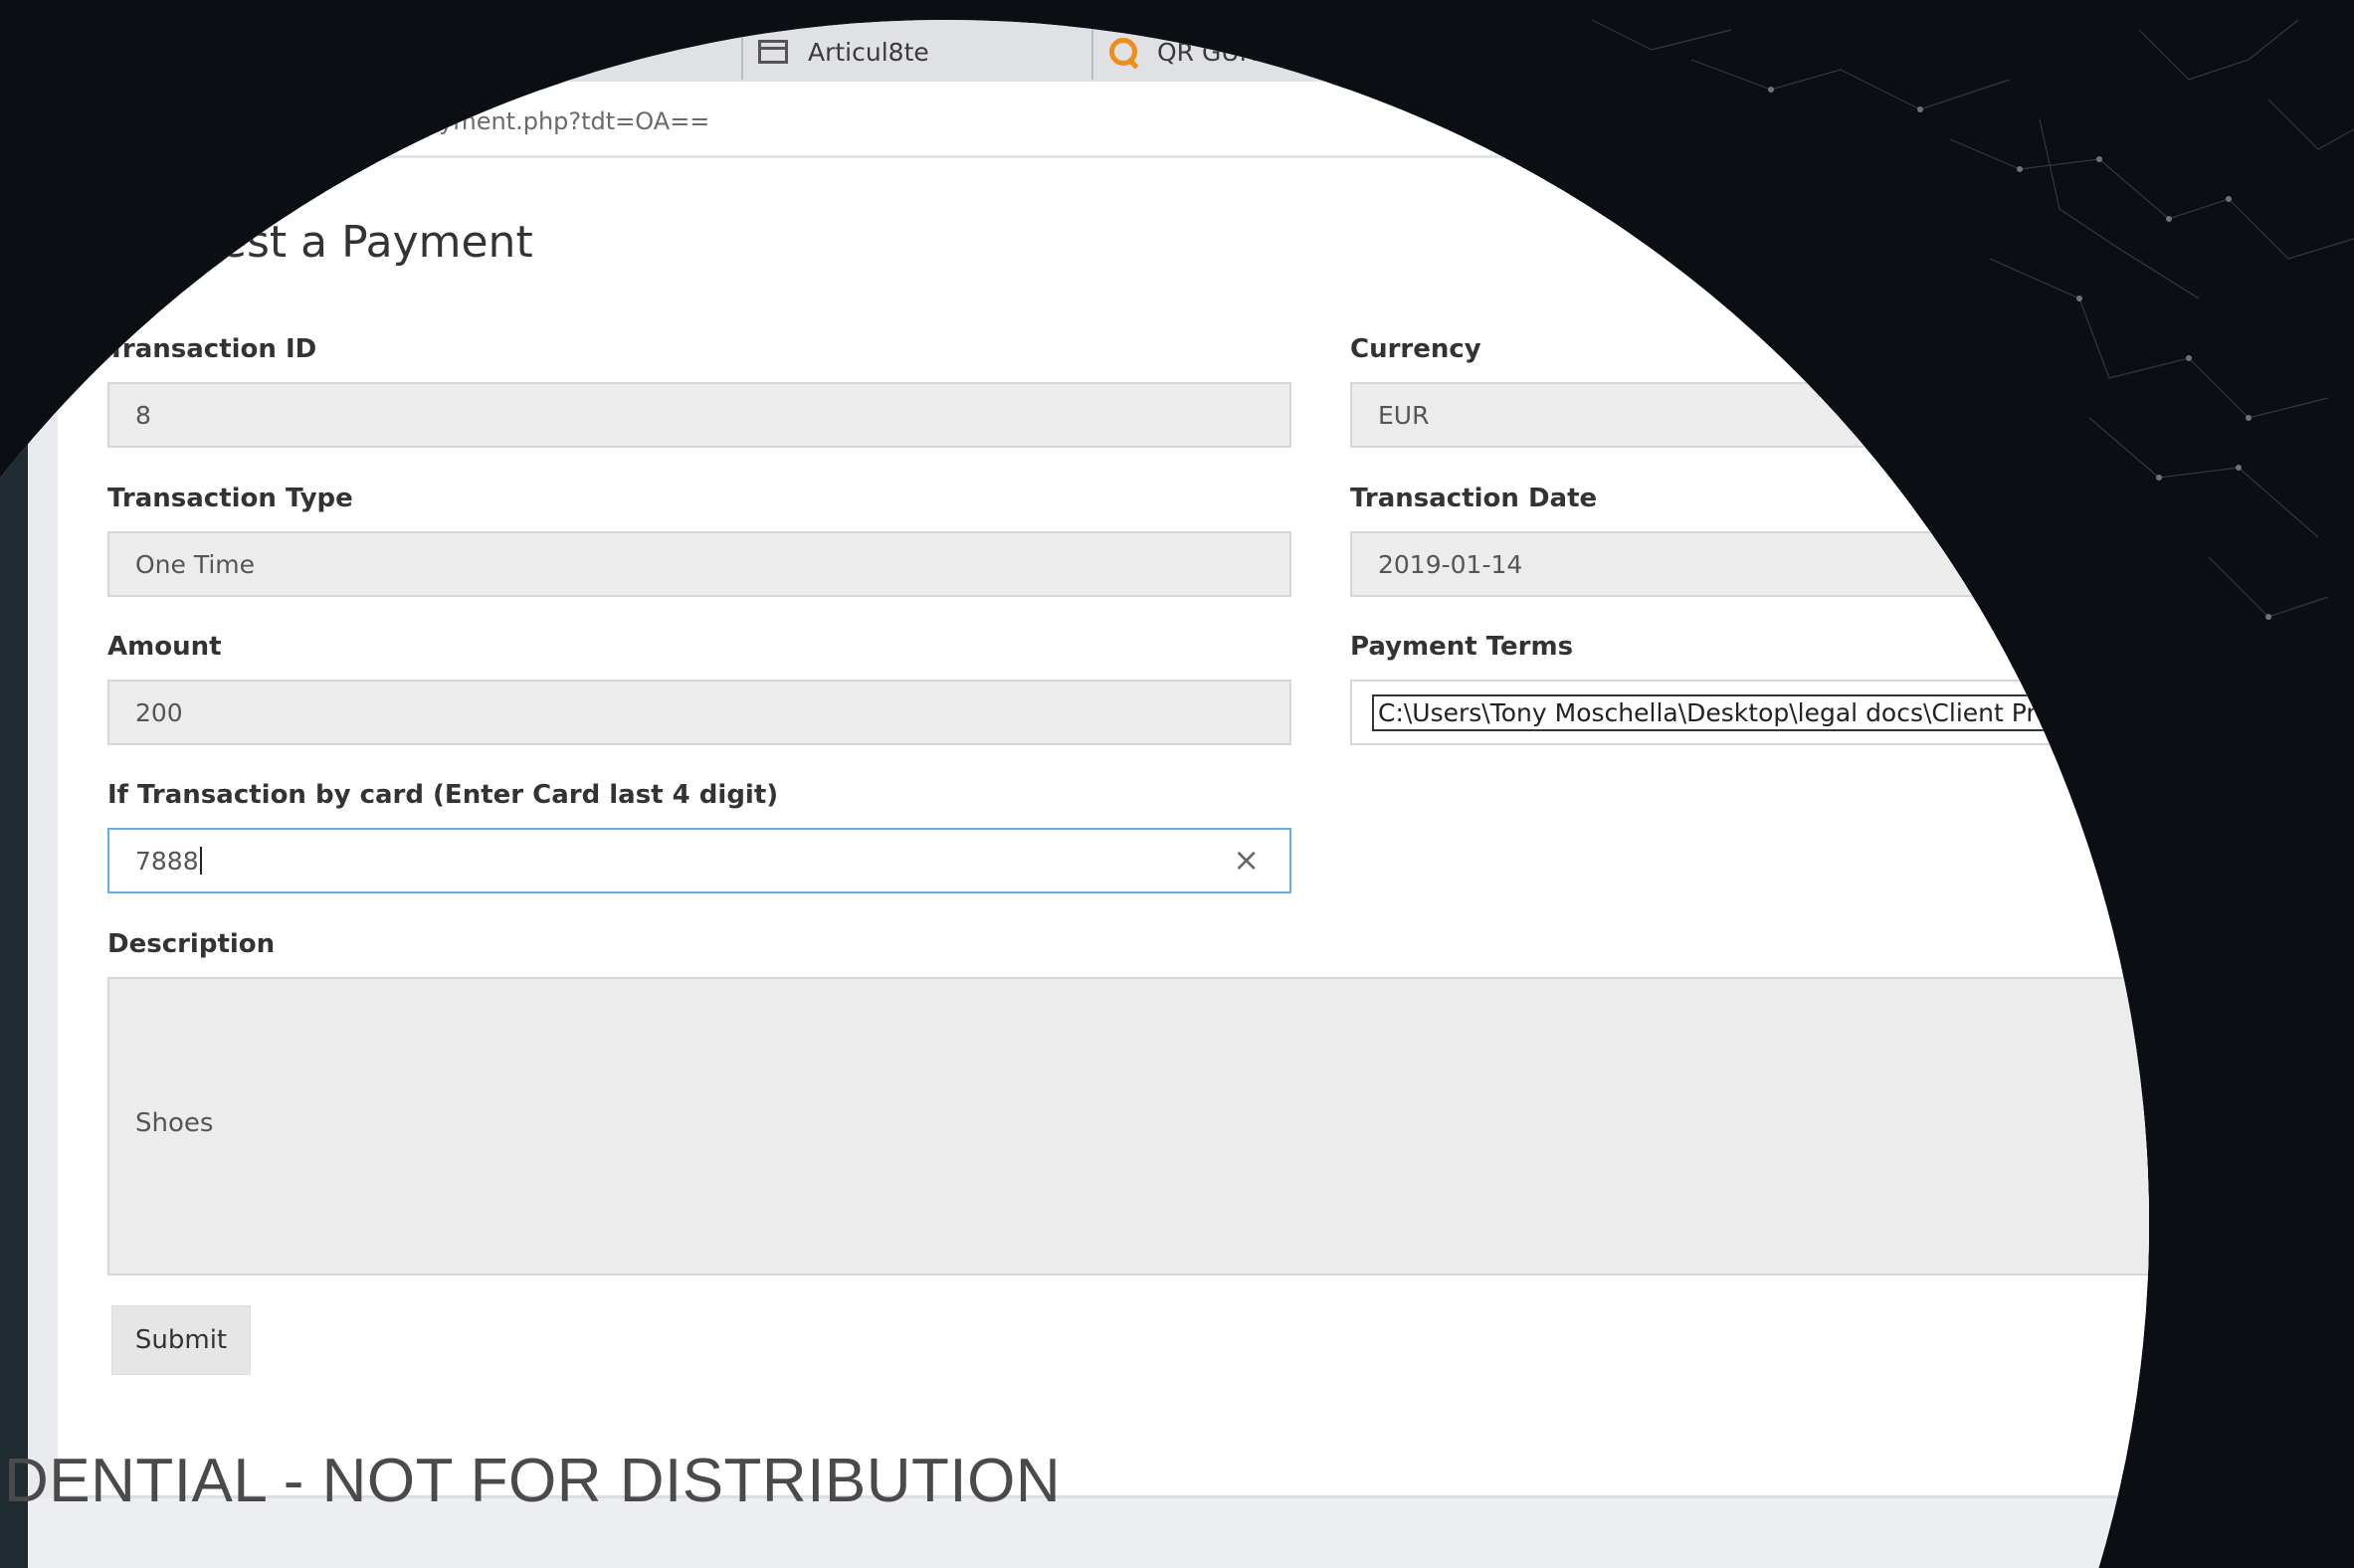 The width and height of the screenshot is (2354, 1568). I want to click on currency-value: EUR, so click(1404, 415).